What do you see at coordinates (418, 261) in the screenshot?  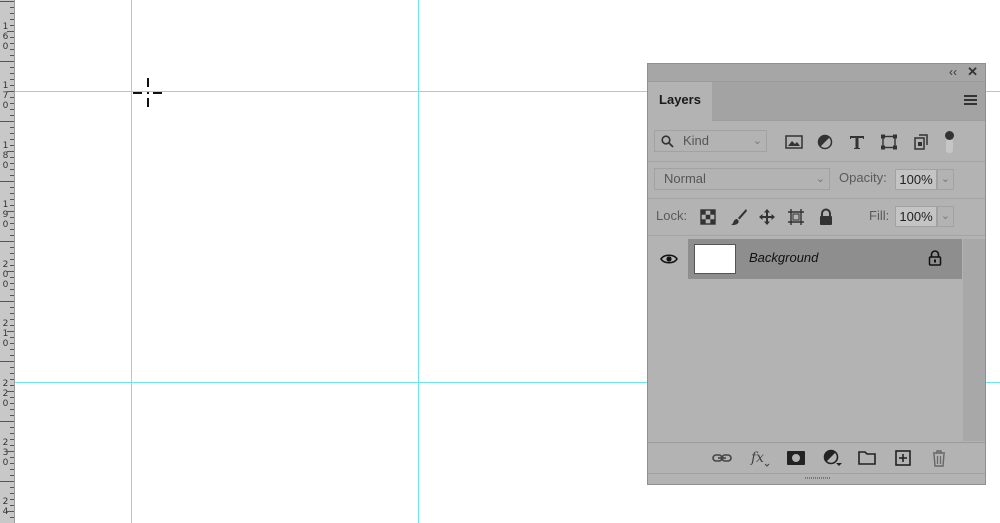 I see `vertical-guide` at bounding box center [418, 261].